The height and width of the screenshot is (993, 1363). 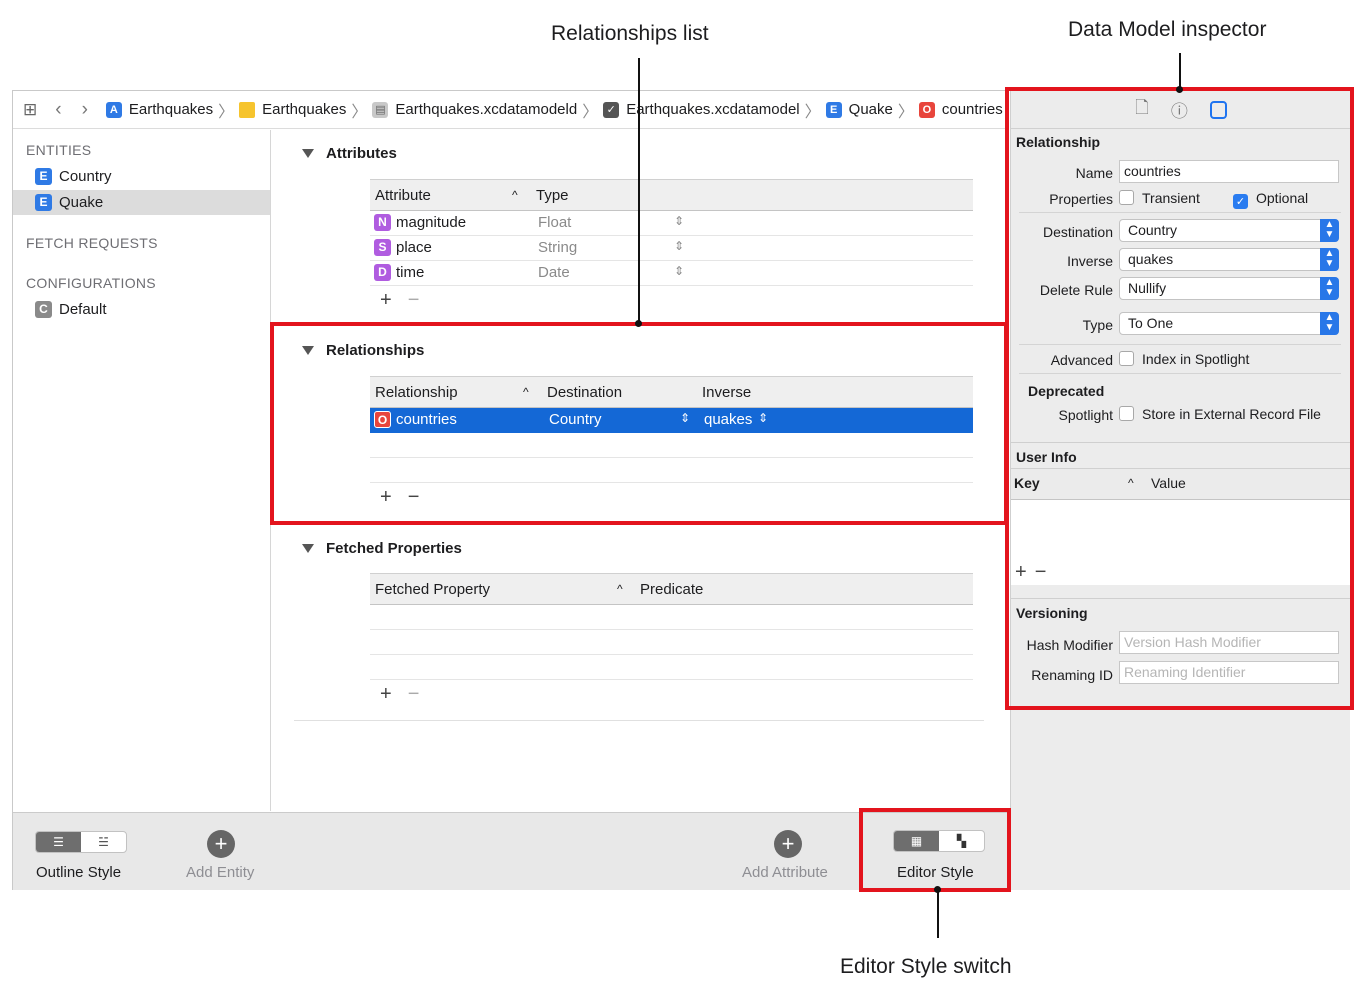 I want to click on optional-checkbox: ✓ Optional, so click(x=1270, y=199).